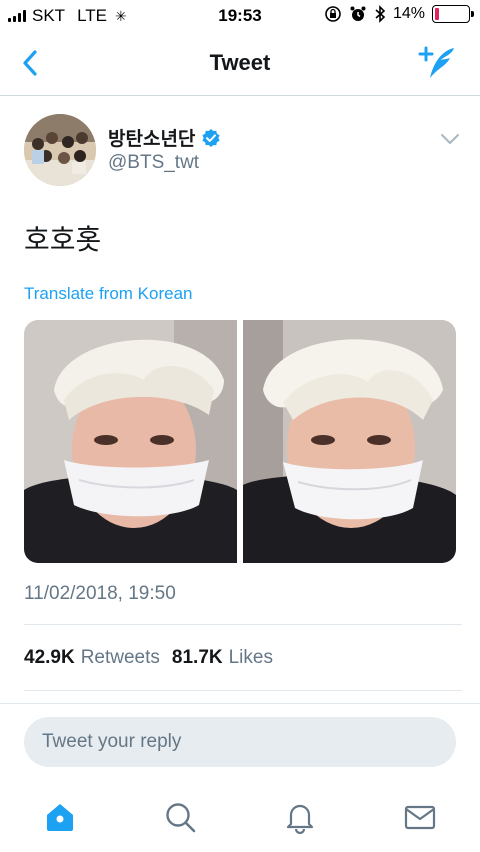  Describe the element at coordinates (450, 139) in the screenshot. I see `chevron-down-icon` at that location.